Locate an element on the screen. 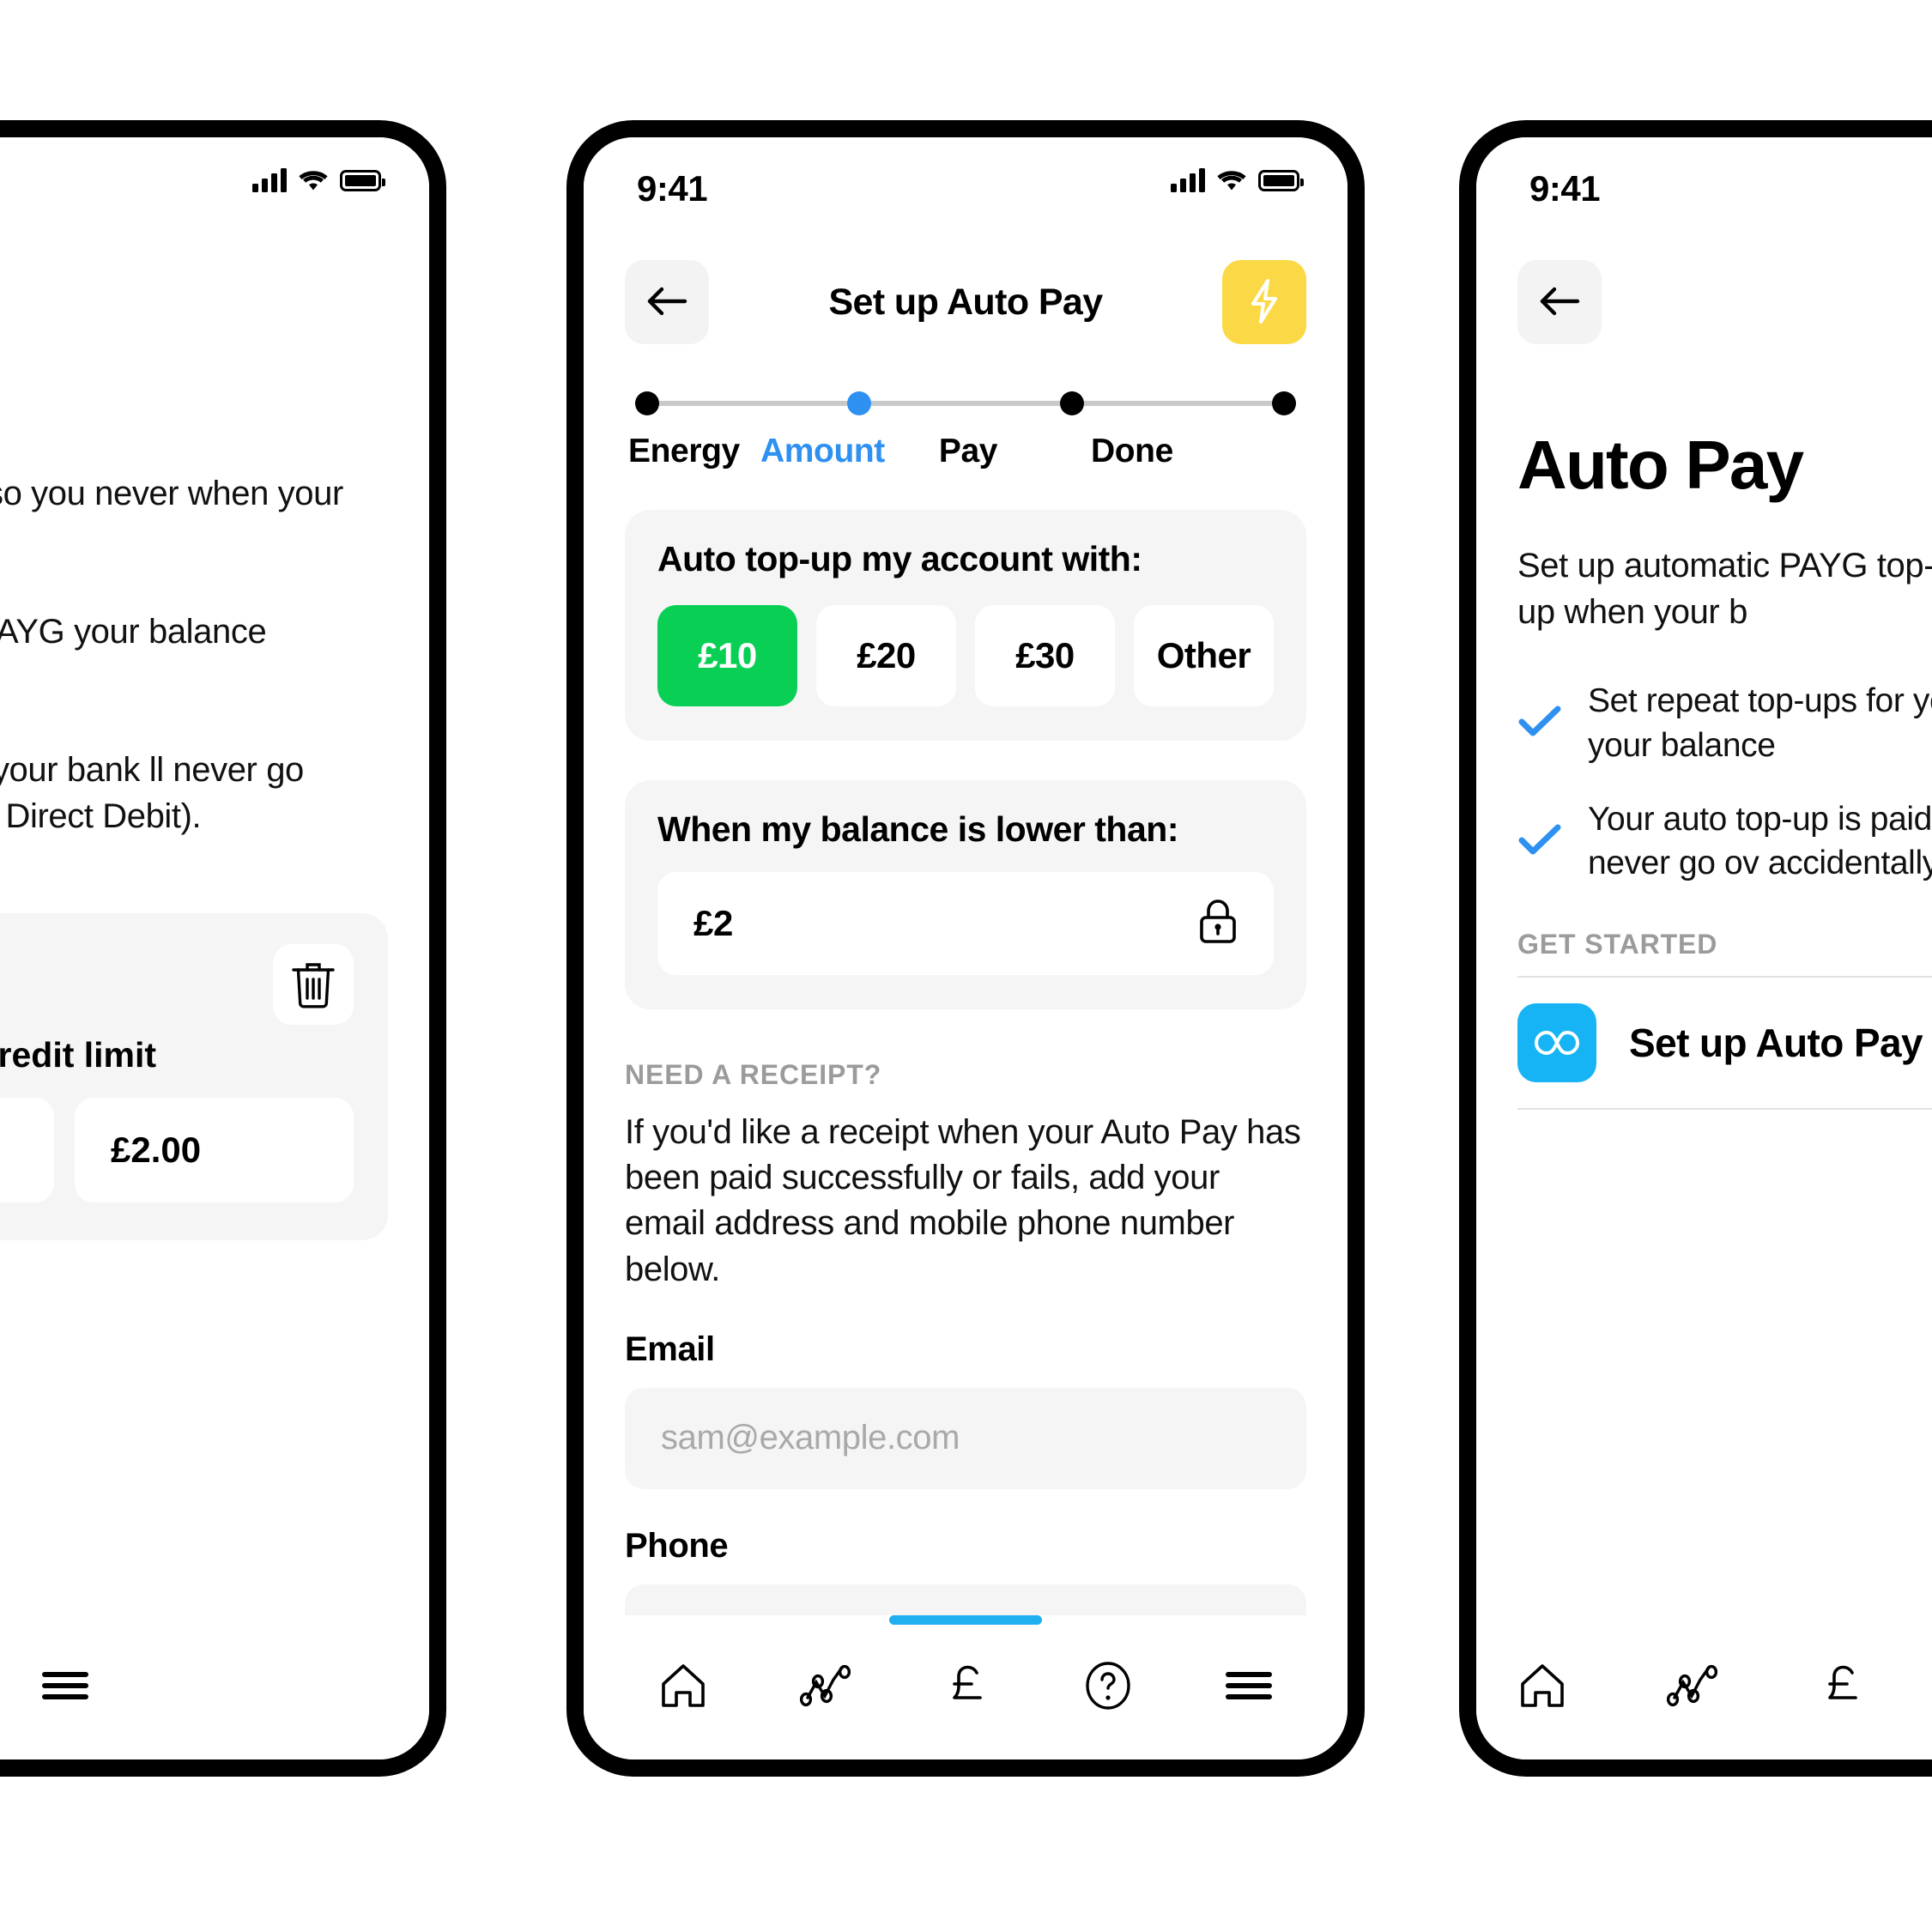  status-bar-mid: 9:41 is located at coordinates (966, 189).